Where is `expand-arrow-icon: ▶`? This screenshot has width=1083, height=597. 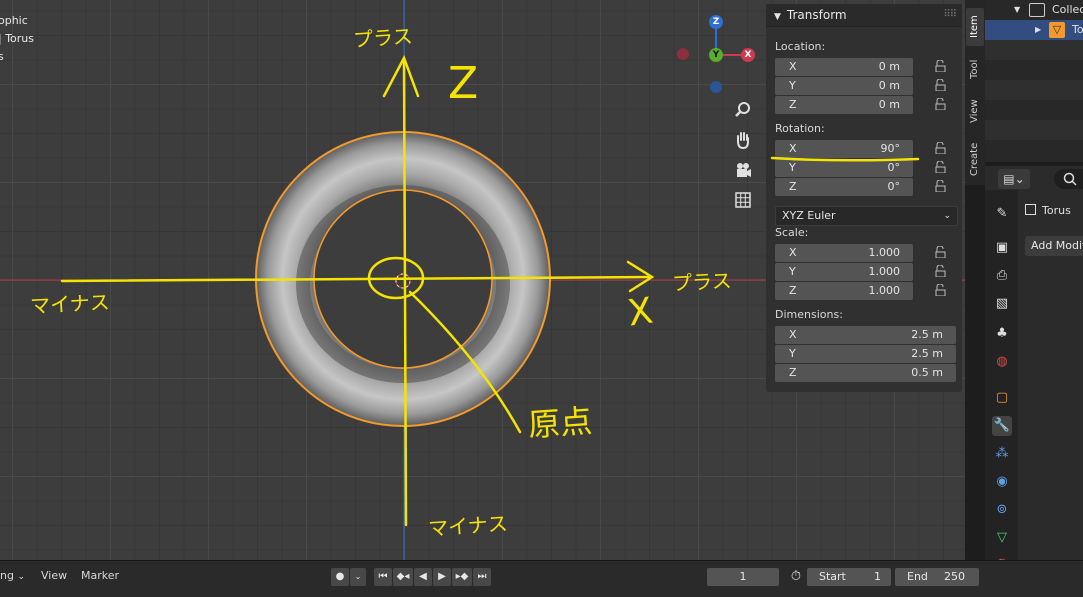 expand-arrow-icon: ▶ is located at coordinates (1038, 30).